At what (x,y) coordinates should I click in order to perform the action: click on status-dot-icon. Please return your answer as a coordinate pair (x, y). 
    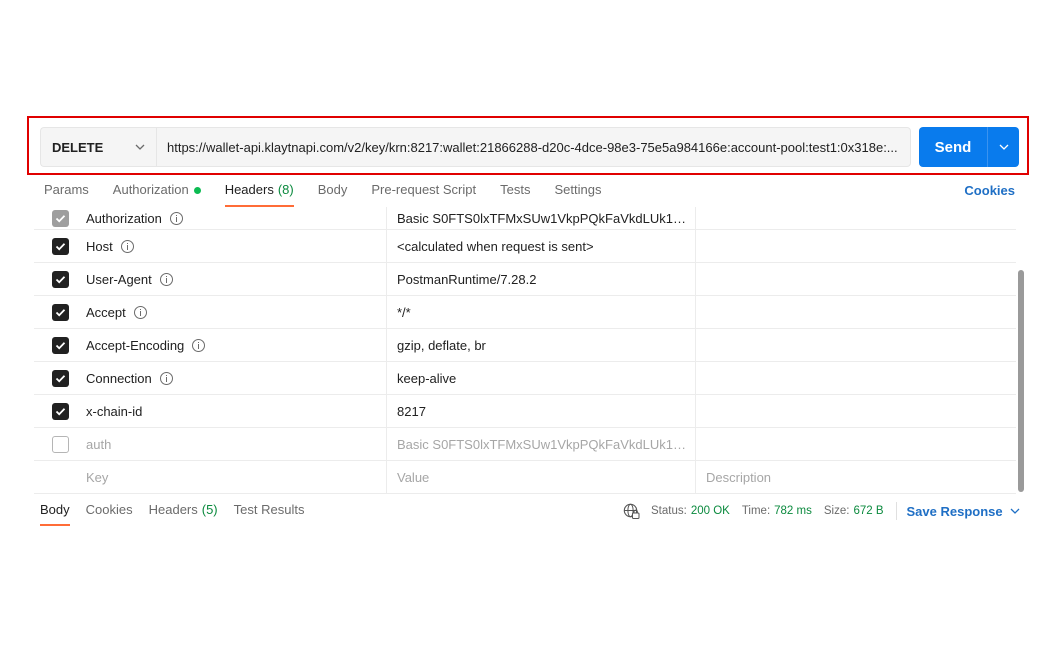
    Looking at the image, I should click on (197, 190).